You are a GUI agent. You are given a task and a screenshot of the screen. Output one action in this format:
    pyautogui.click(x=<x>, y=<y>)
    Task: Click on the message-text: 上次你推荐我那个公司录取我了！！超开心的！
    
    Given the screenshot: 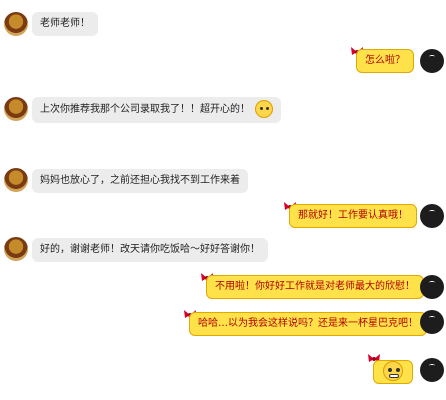 What is the action you would take?
    pyautogui.click(x=145, y=109)
    